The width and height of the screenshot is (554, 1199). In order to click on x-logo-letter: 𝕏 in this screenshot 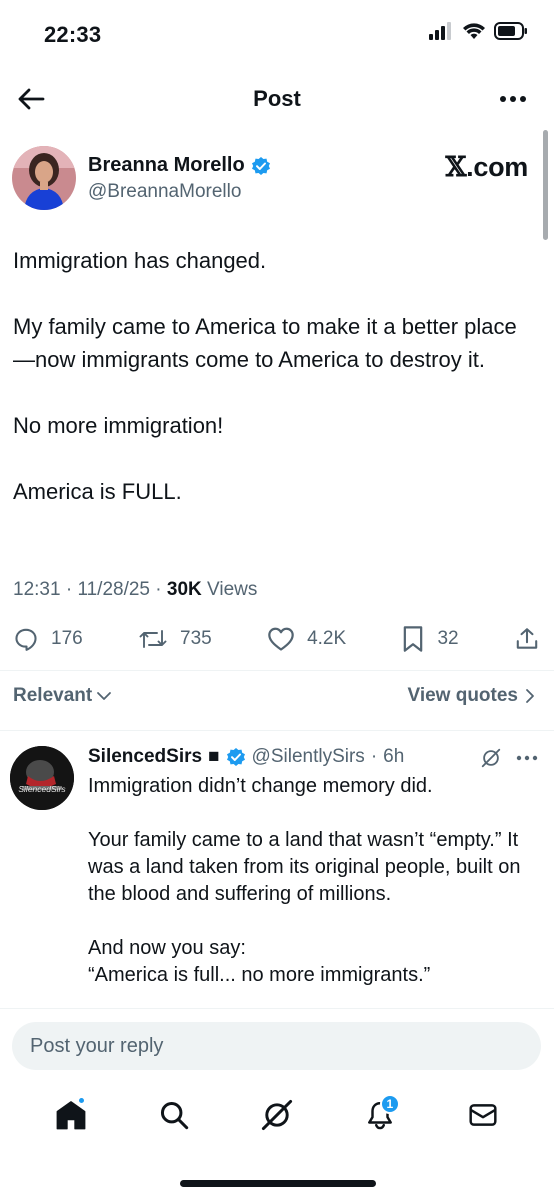, I will do `click(456, 167)`.